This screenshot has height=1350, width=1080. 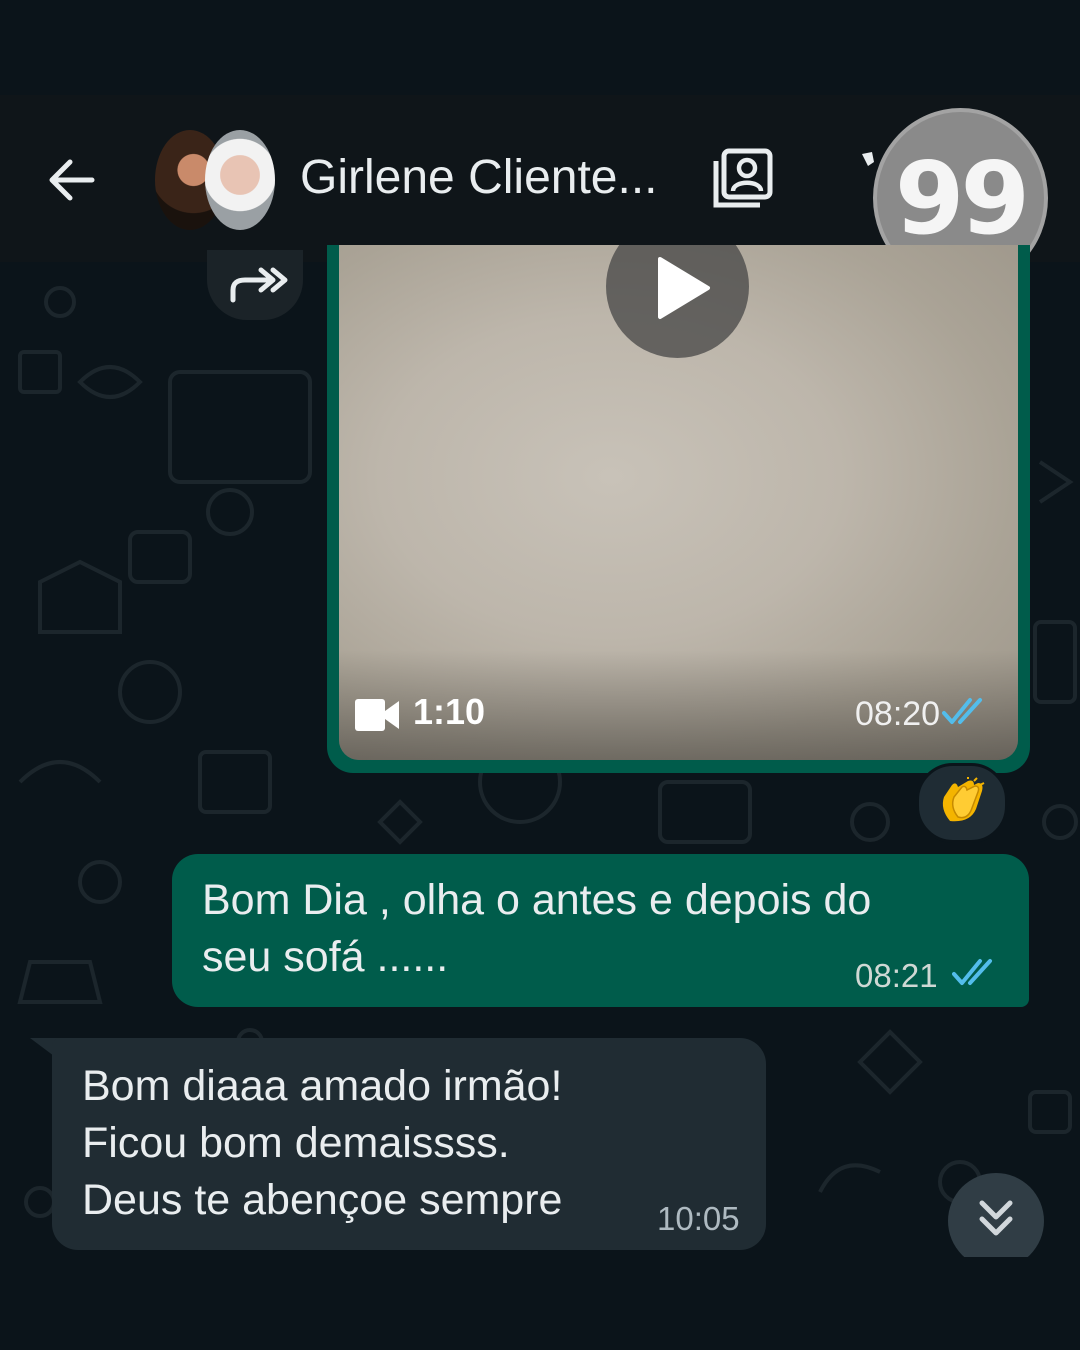 I want to click on group-avatar, so click(x=215, y=180).